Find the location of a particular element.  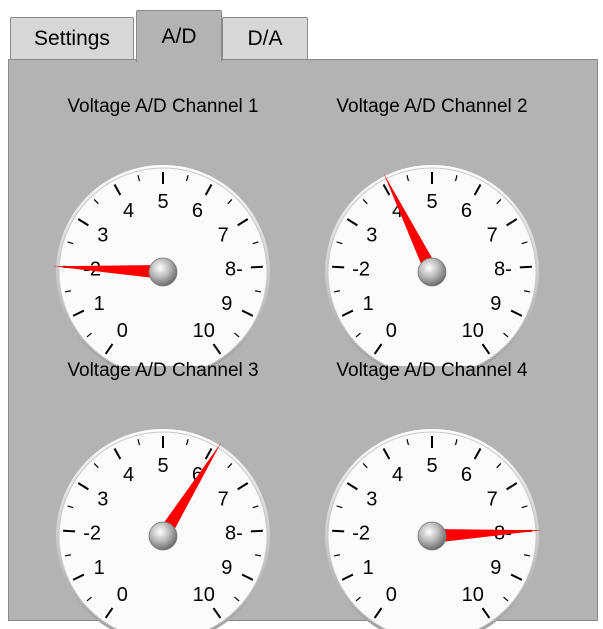

tab-bar: Settings A/D D/A is located at coordinates (303, 35).